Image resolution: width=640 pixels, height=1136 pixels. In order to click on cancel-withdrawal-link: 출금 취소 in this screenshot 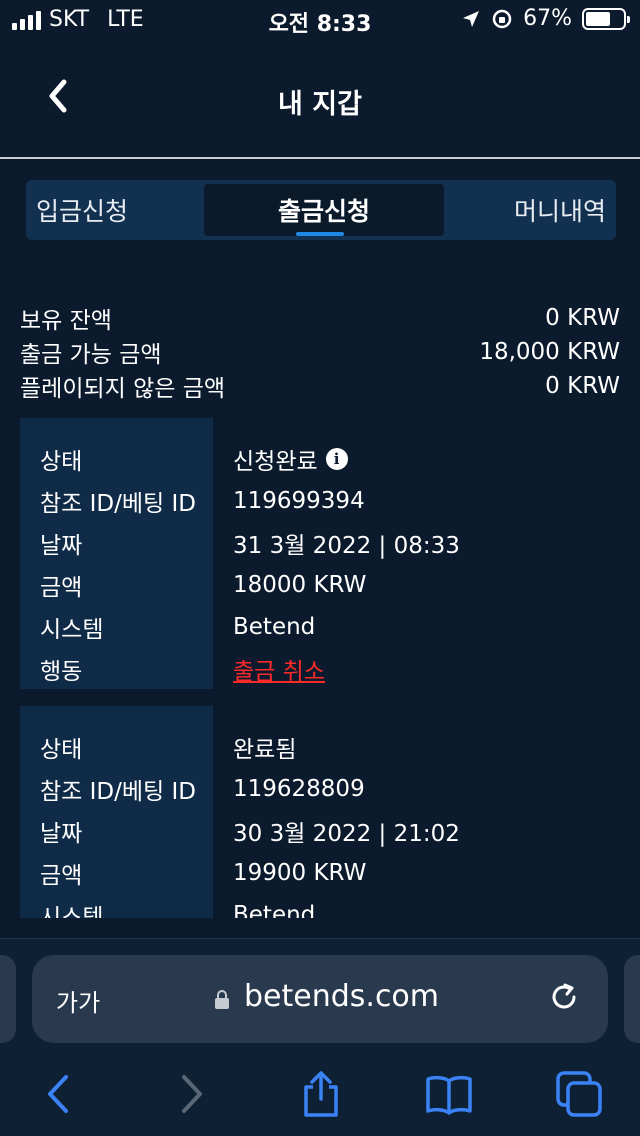, I will do `click(279, 669)`.